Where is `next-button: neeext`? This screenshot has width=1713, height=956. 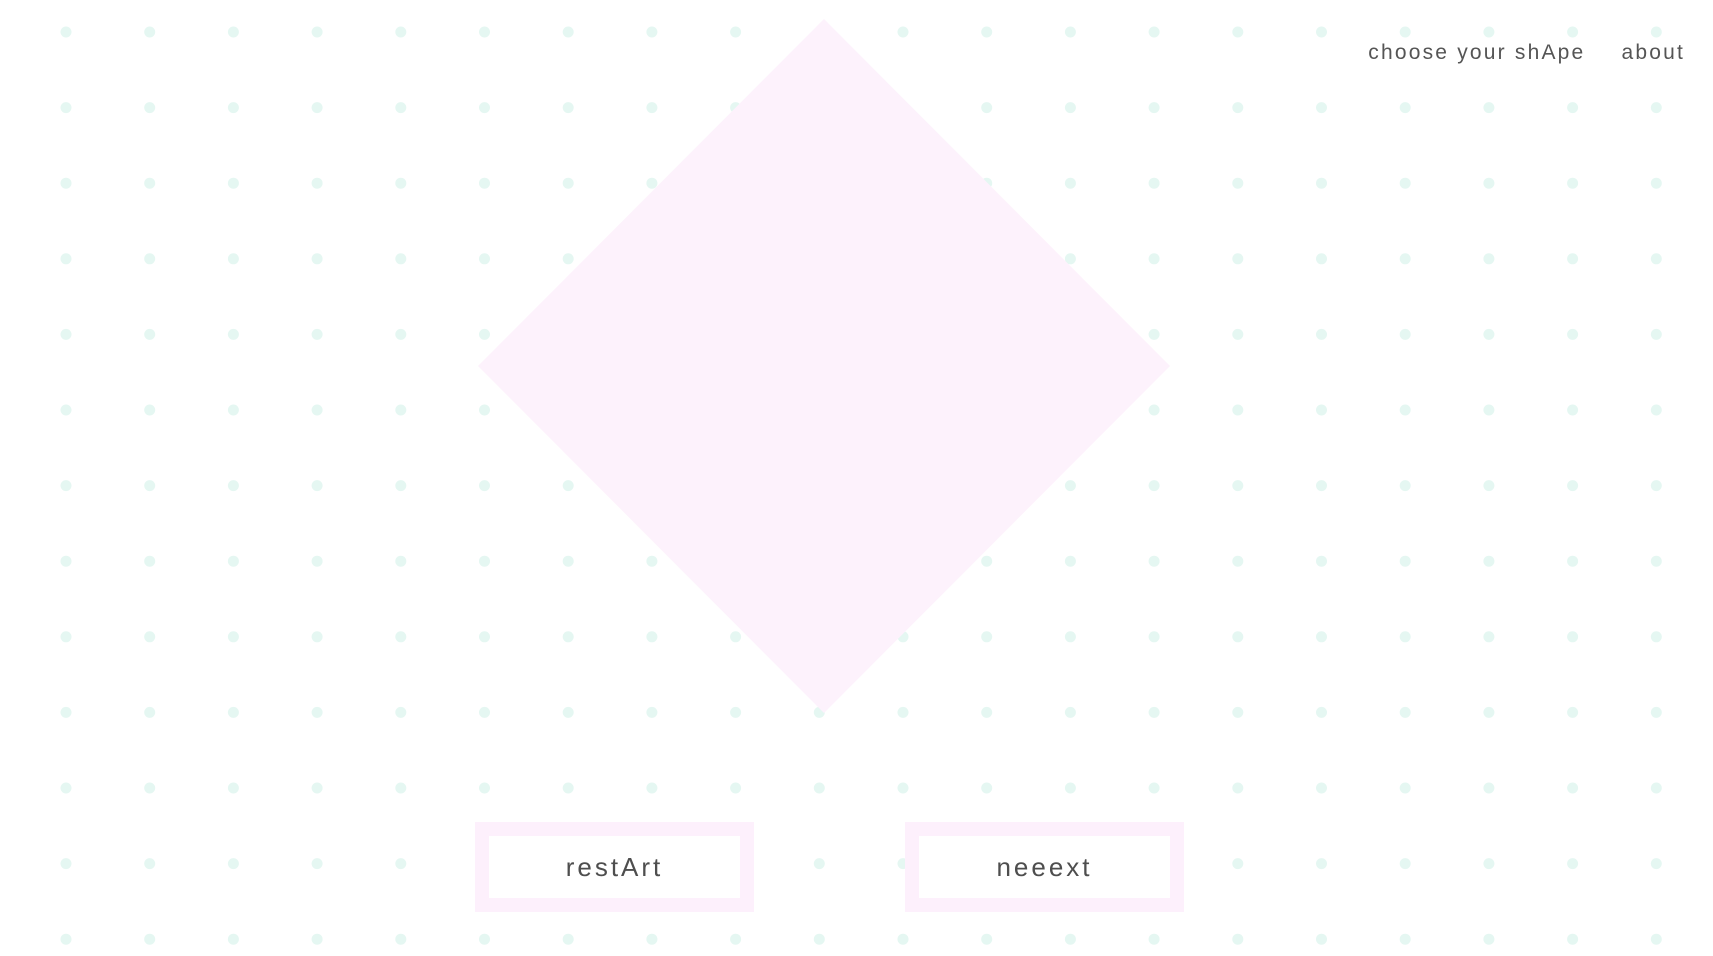
next-button: neeext is located at coordinates (1044, 867).